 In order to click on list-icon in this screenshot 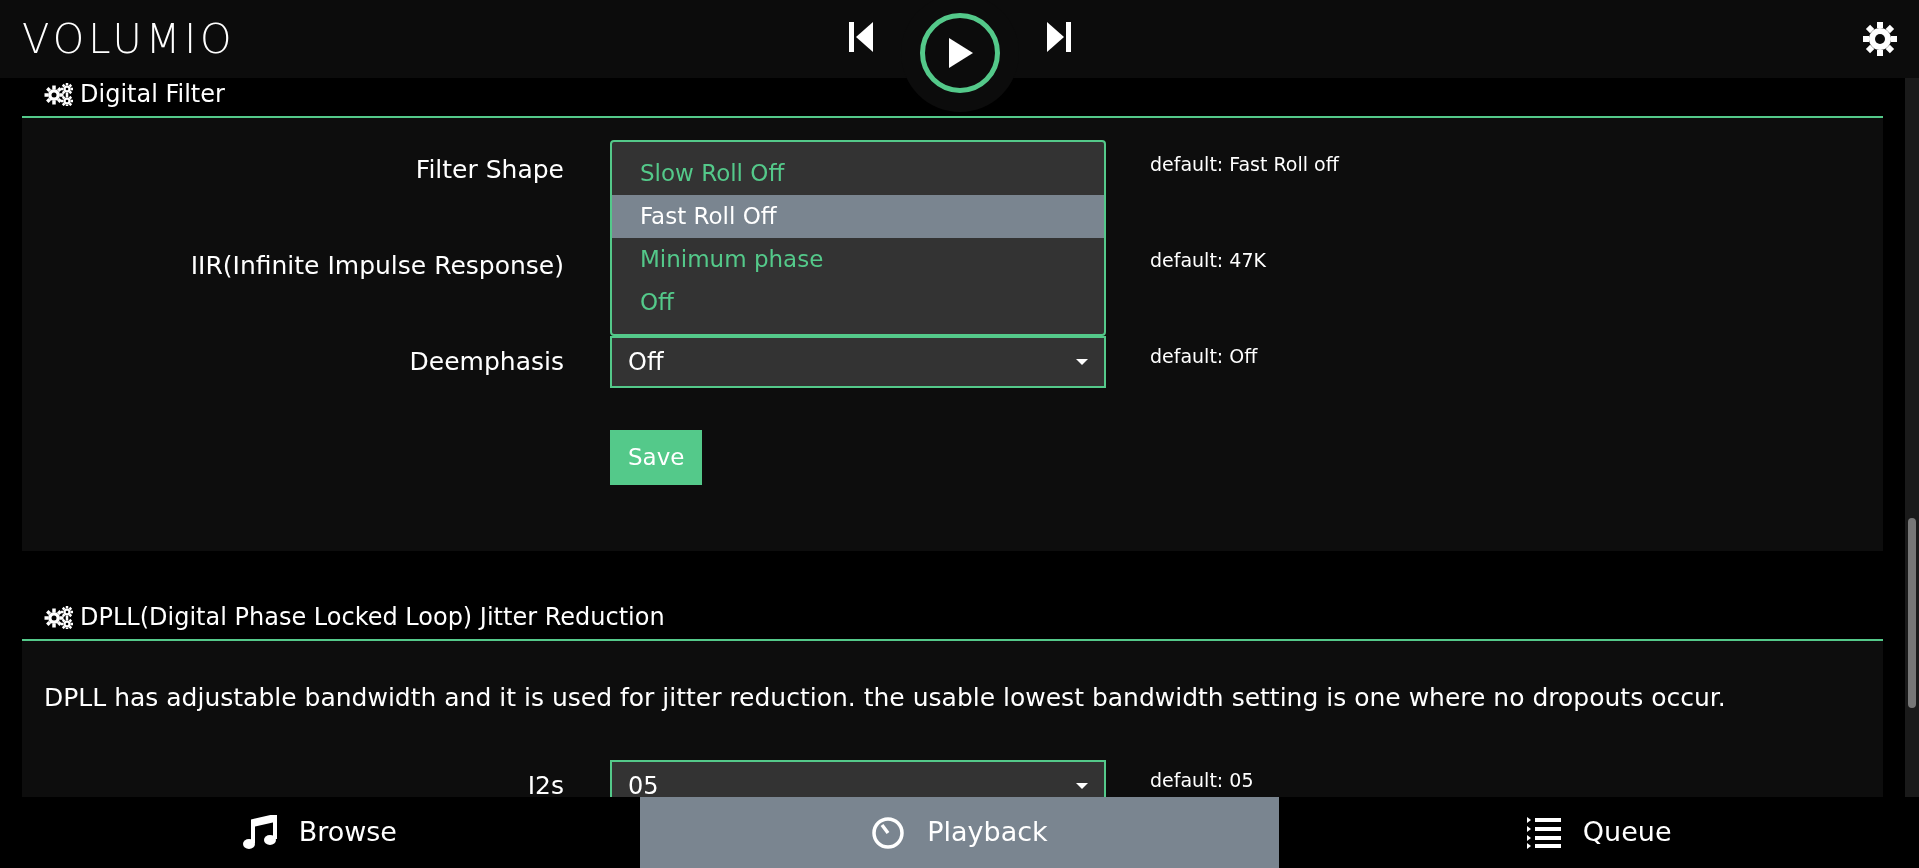, I will do `click(1543, 832)`.